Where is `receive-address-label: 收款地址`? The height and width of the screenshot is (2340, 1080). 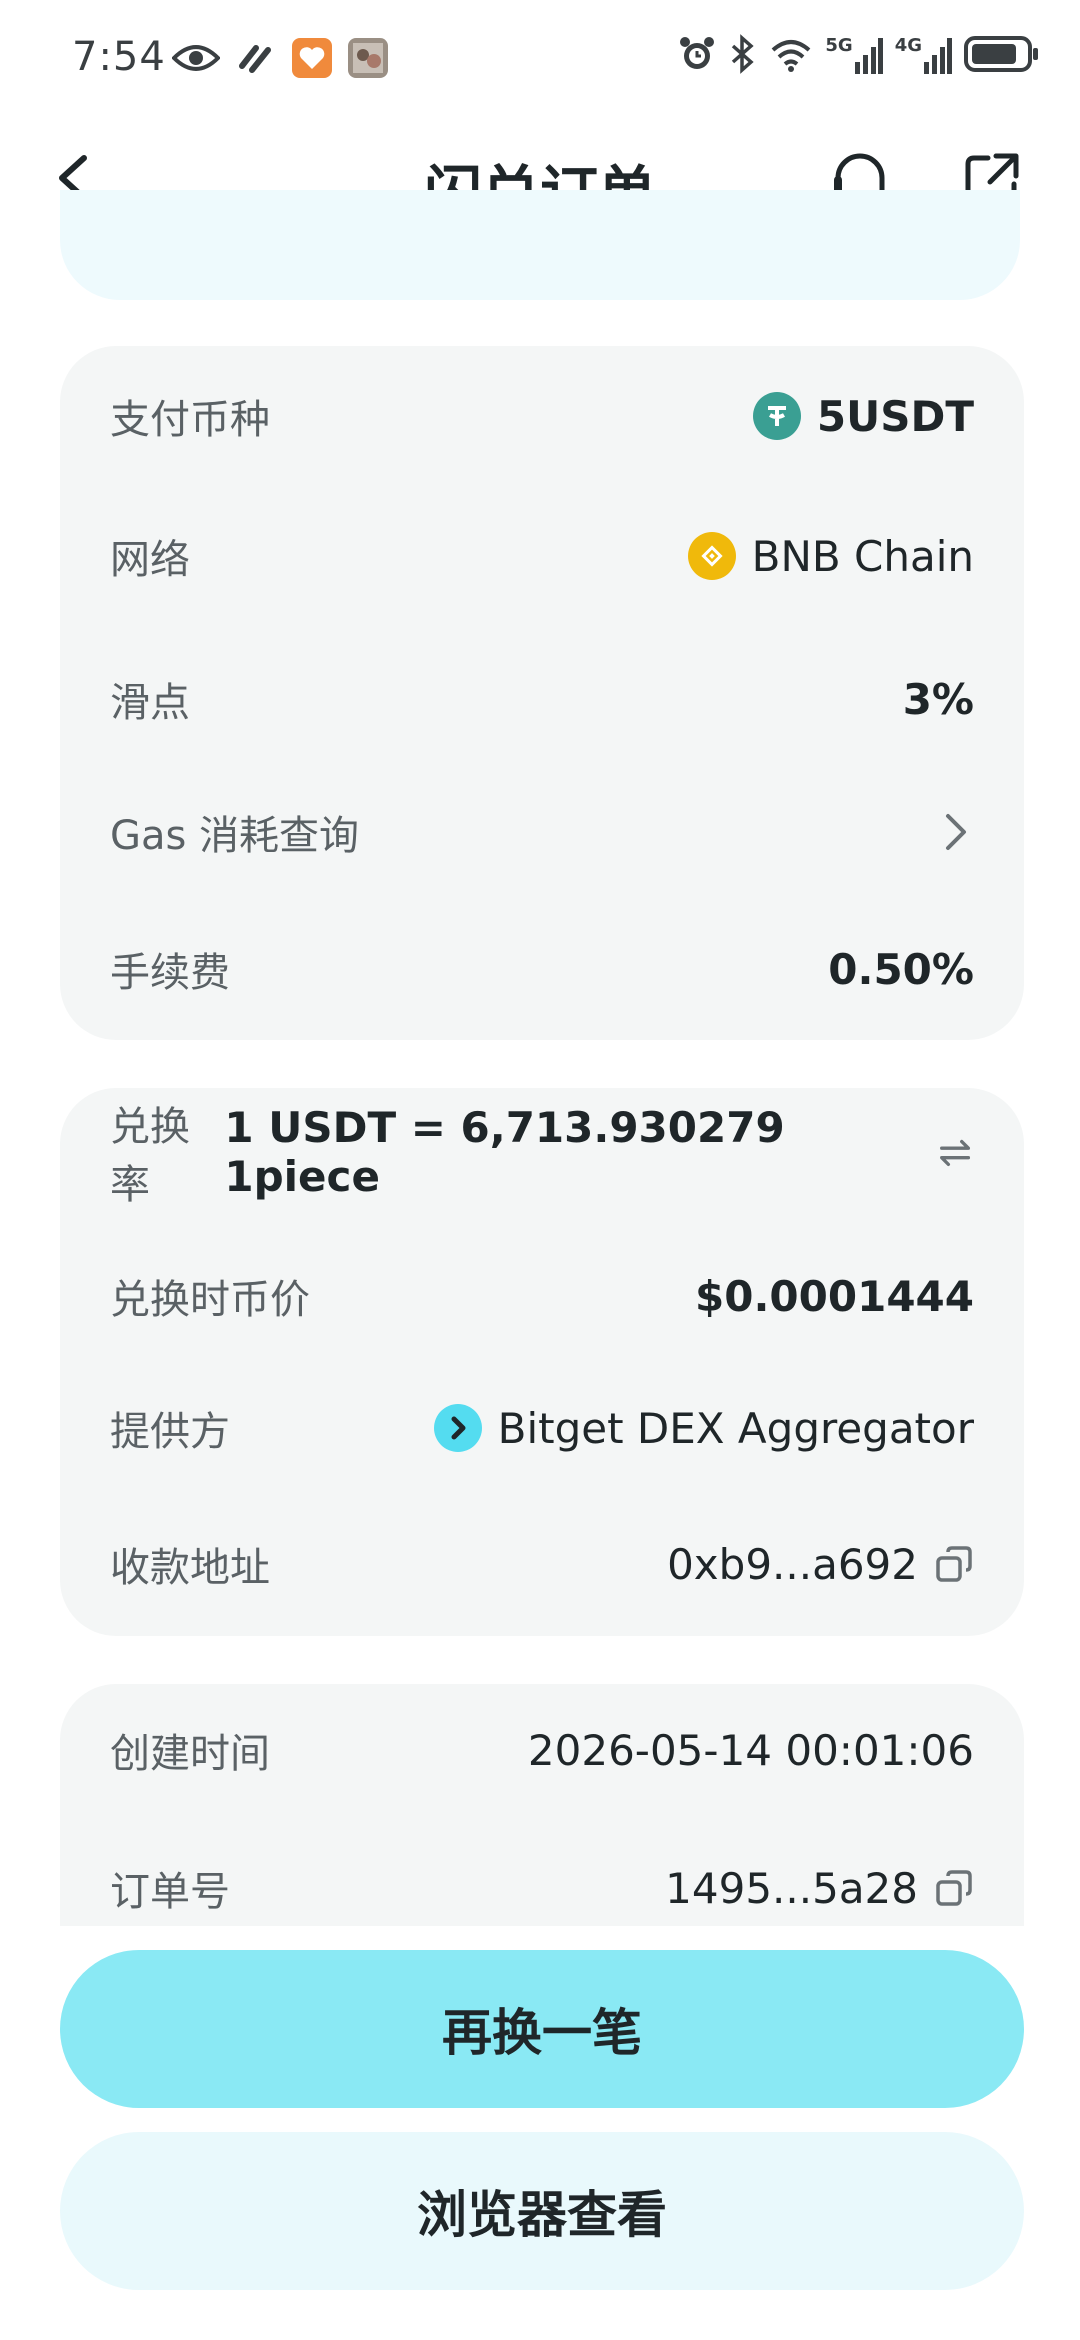 receive-address-label: 收款地址 is located at coordinates (190, 1568).